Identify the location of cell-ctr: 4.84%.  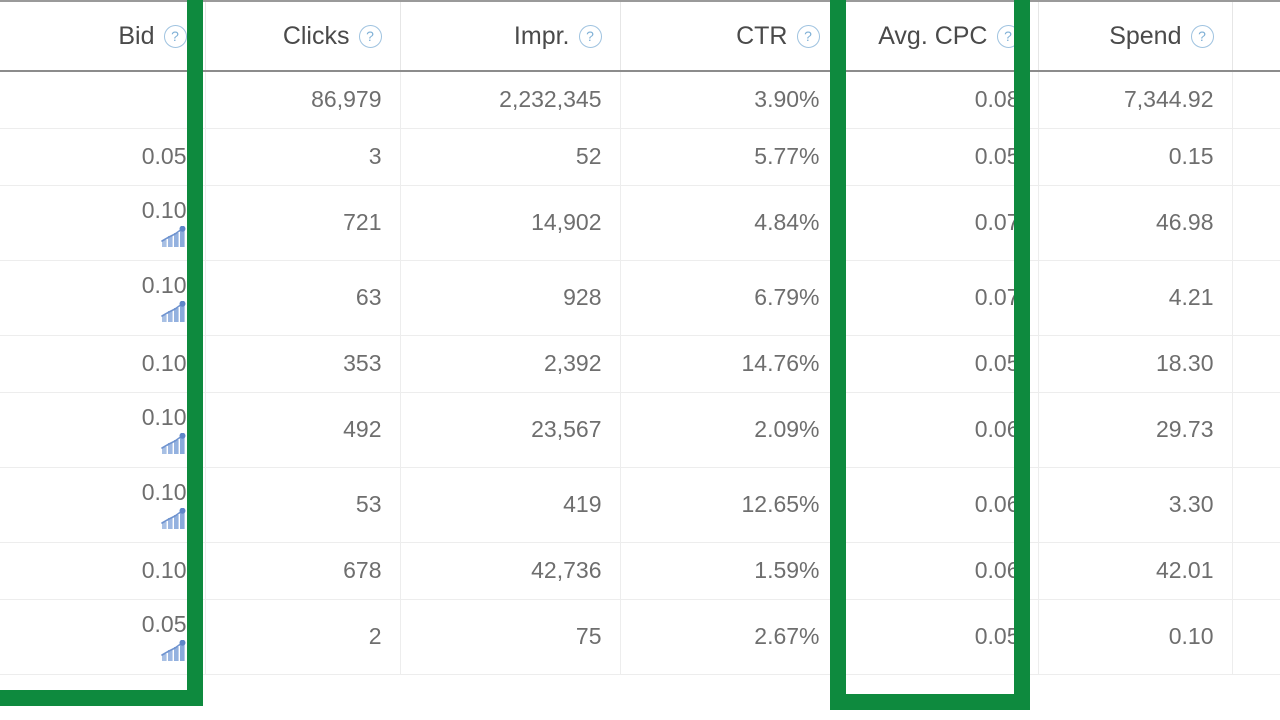
(729, 223).